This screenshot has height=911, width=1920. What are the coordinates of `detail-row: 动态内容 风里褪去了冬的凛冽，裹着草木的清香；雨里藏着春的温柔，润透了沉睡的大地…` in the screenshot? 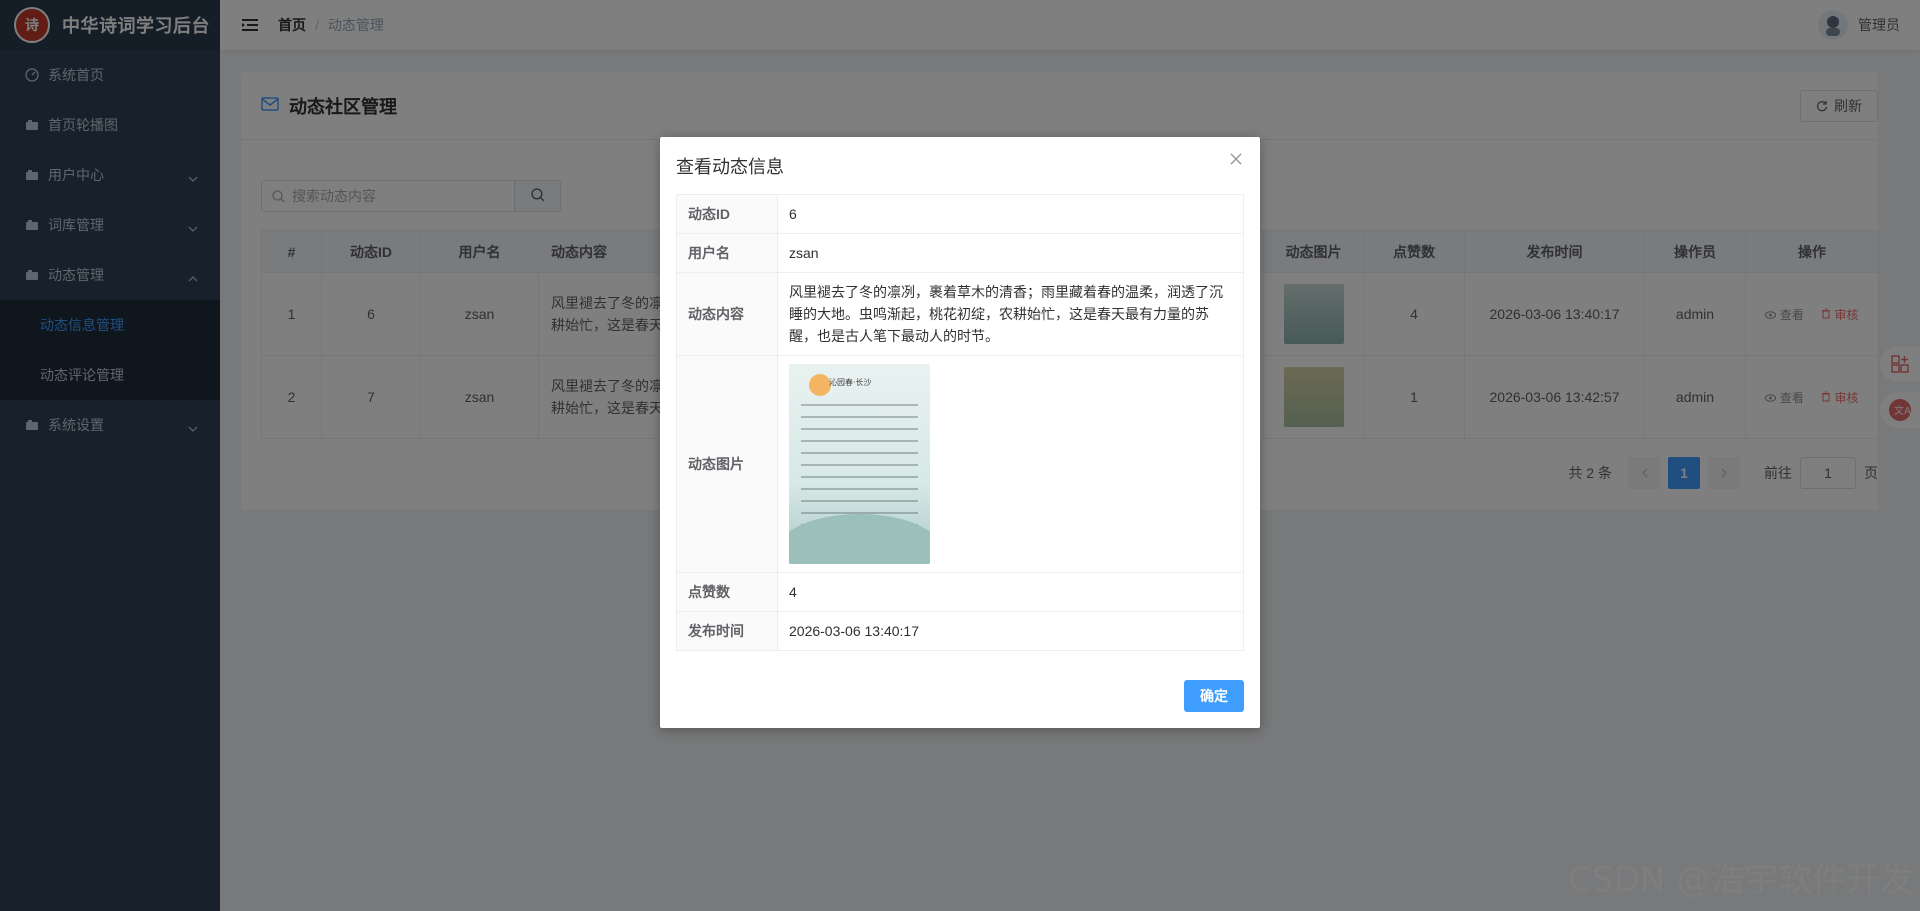 It's located at (960, 314).